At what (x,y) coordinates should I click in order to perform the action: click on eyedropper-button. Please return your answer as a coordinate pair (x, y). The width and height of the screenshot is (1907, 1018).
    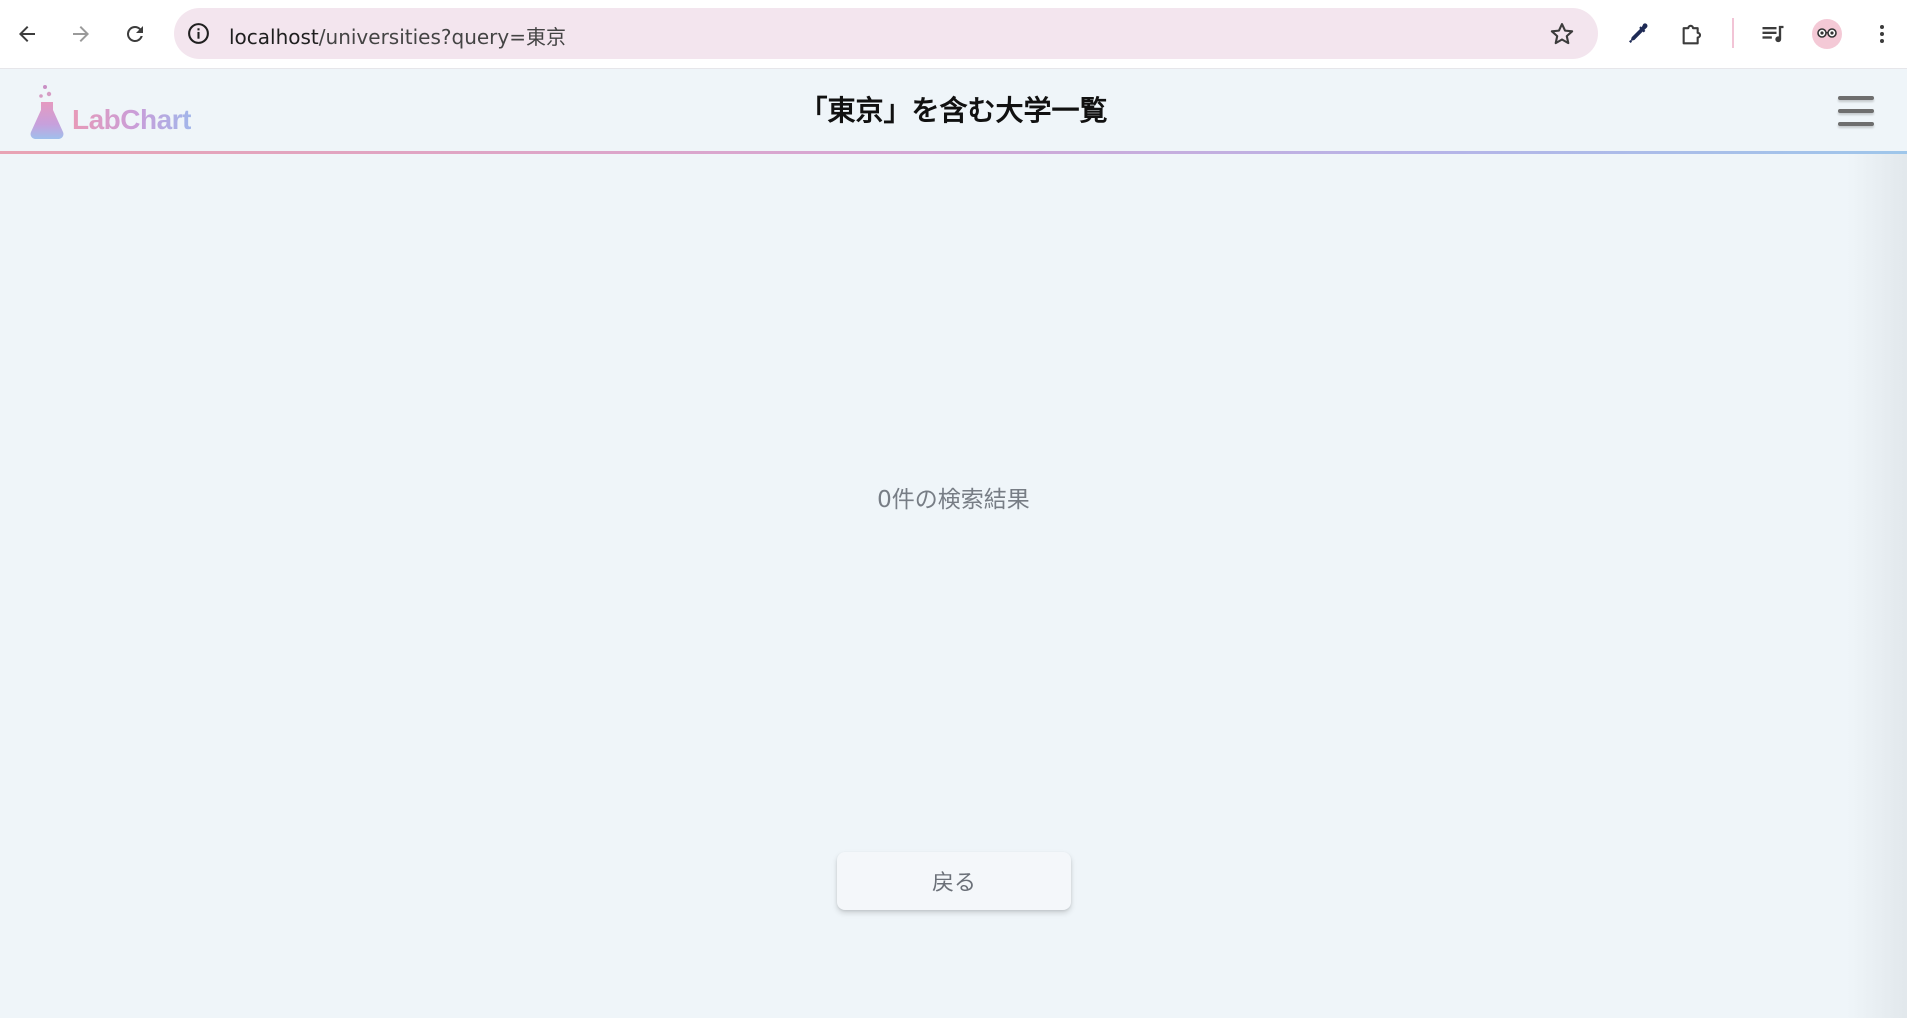
    Looking at the image, I should click on (1638, 34).